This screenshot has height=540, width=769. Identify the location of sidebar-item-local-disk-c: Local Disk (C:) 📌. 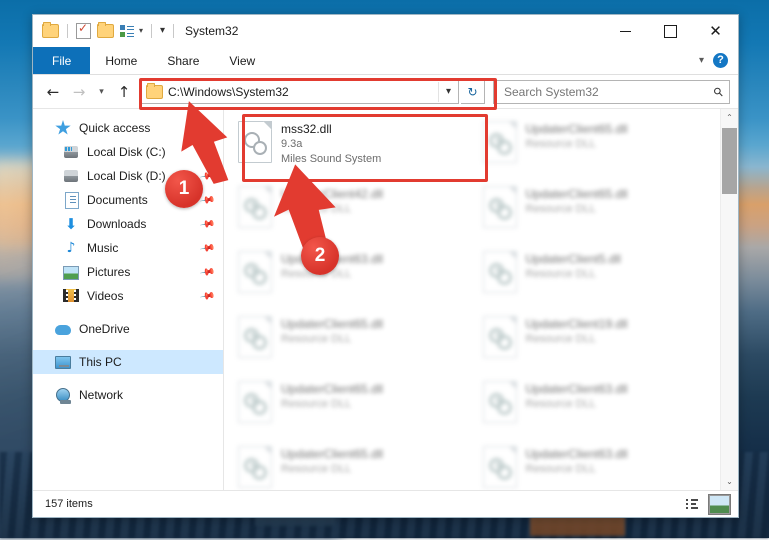
(128, 152).